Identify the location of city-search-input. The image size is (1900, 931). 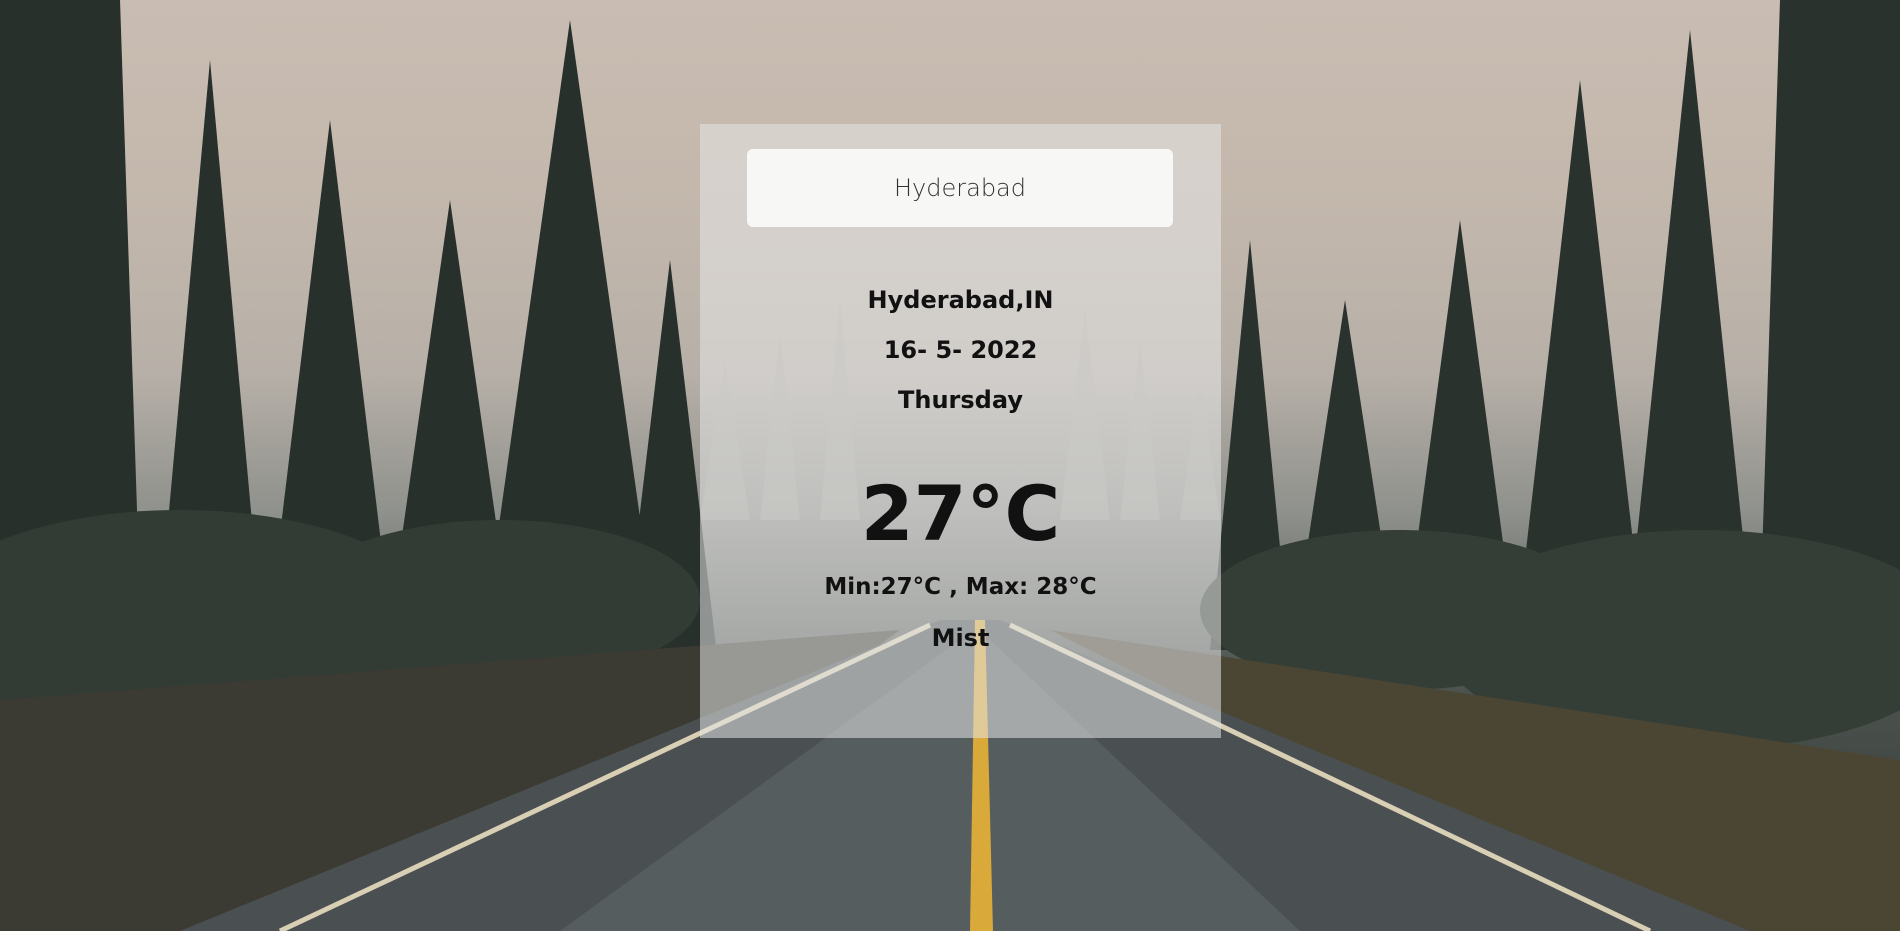
(960, 188).